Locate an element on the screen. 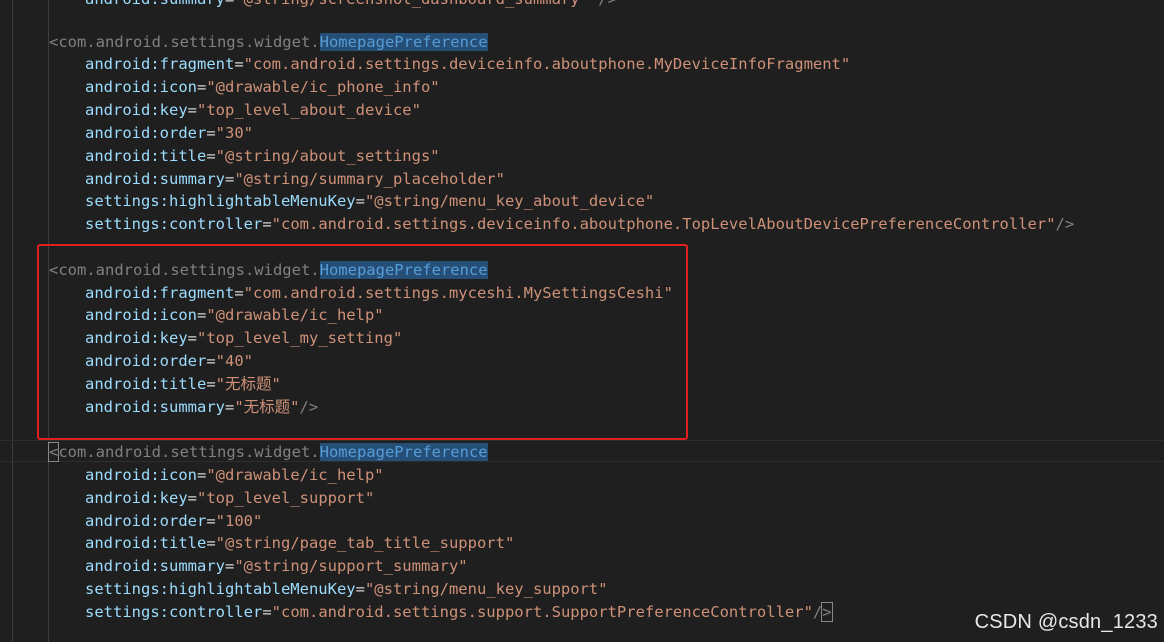  code-line: android:key="top_level_my_setting" is located at coordinates (201, 338).